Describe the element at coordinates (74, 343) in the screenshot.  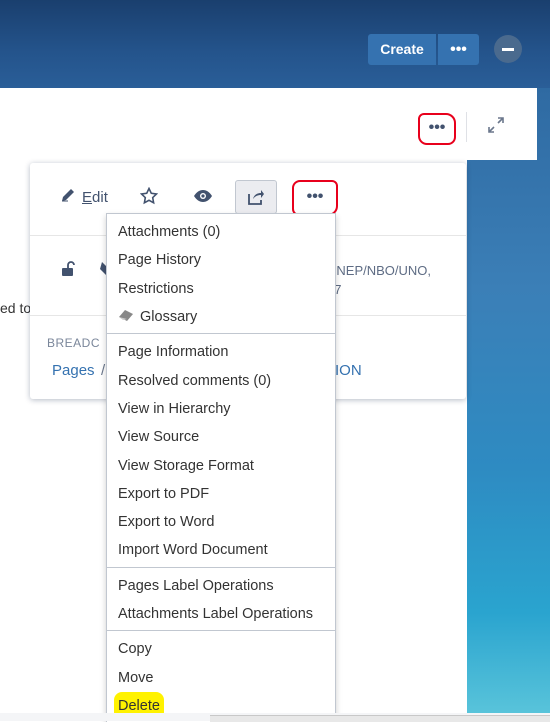
I see `breadcrumbs-heading: BREADC` at that location.